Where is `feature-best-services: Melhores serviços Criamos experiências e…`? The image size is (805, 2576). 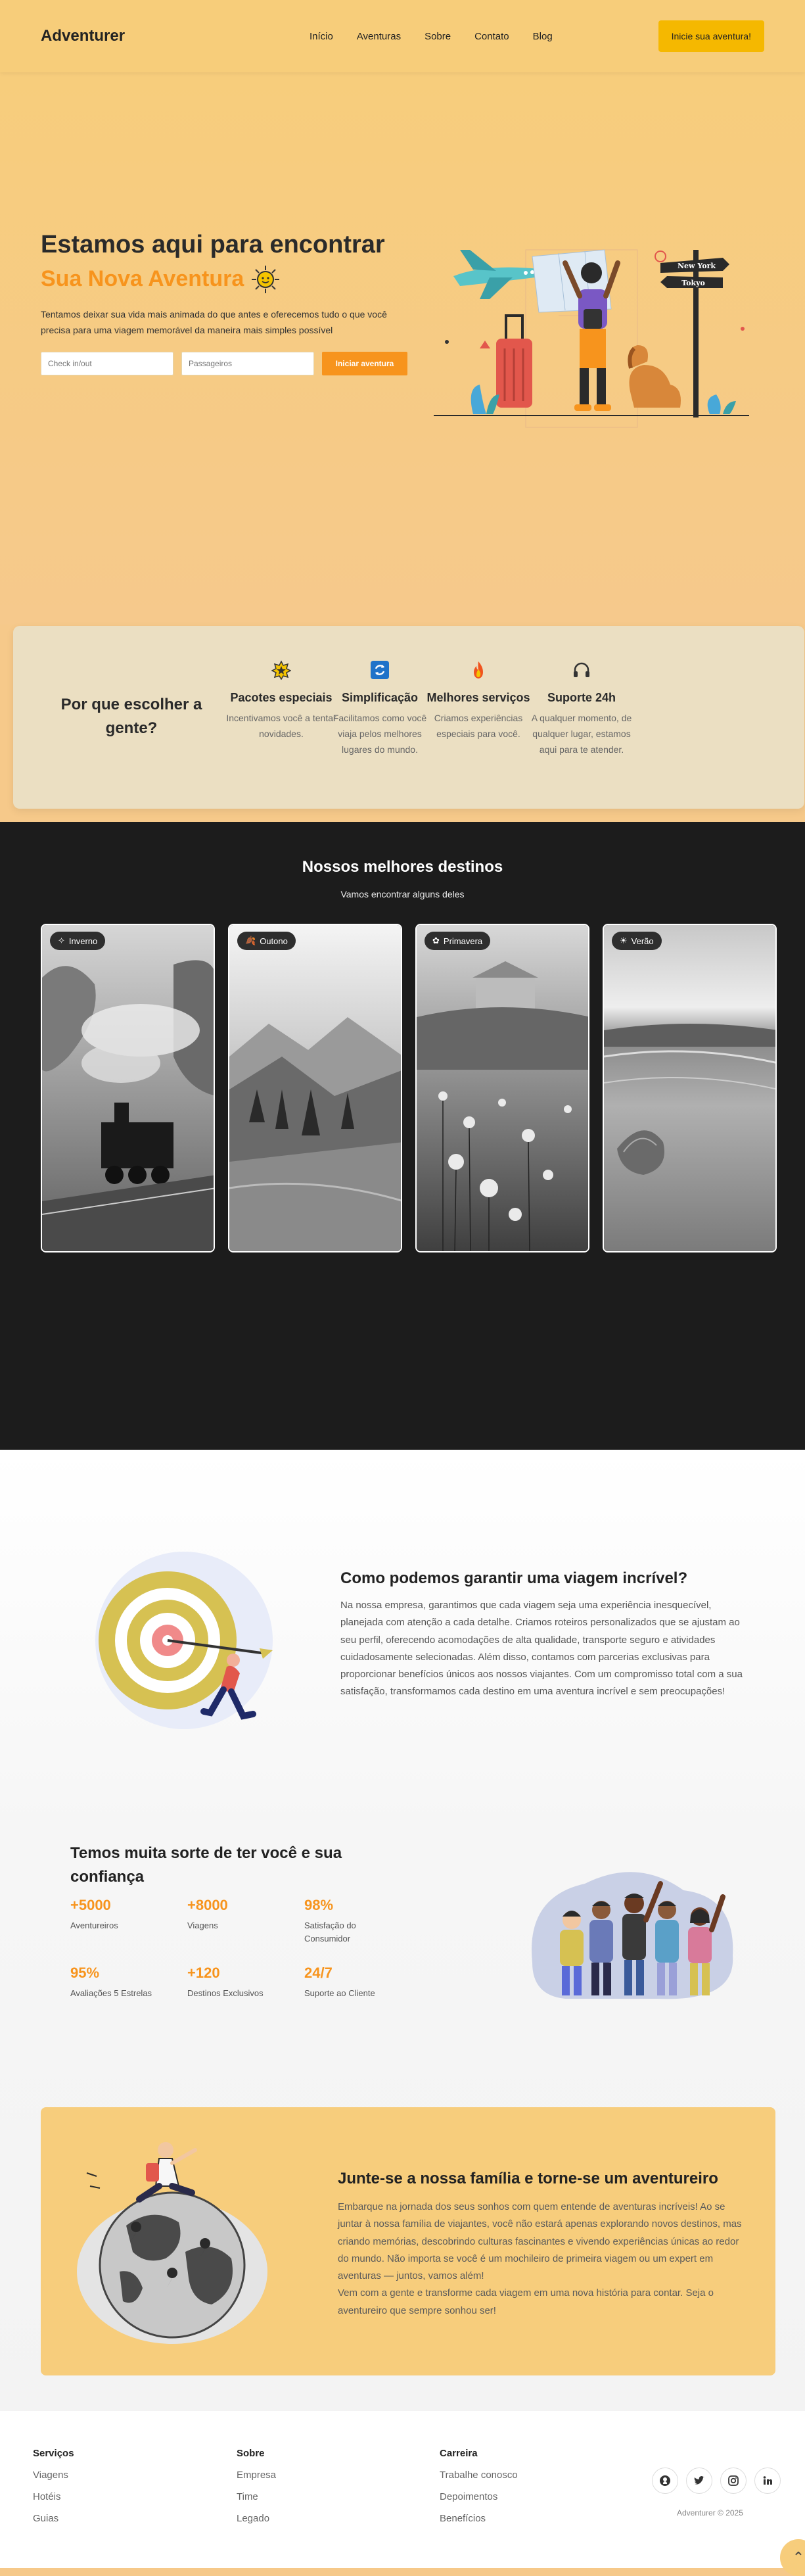 feature-best-services: Melhores serviços Criamos experiências e… is located at coordinates (478, 701).